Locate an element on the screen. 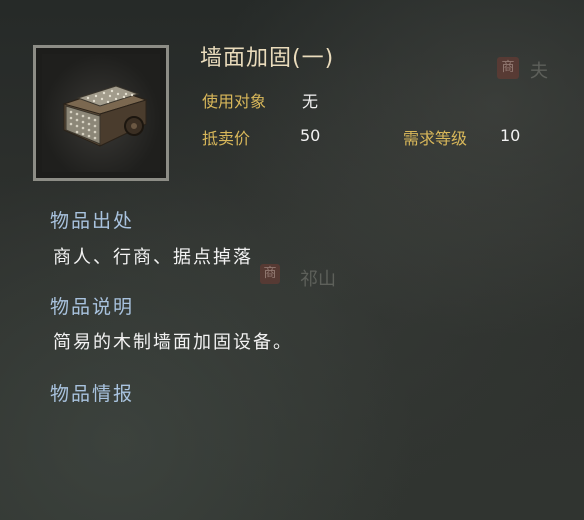 This screenshot has width=584, height=520. item-name: 墙面加固(一) is located at coordinates (267, 58).